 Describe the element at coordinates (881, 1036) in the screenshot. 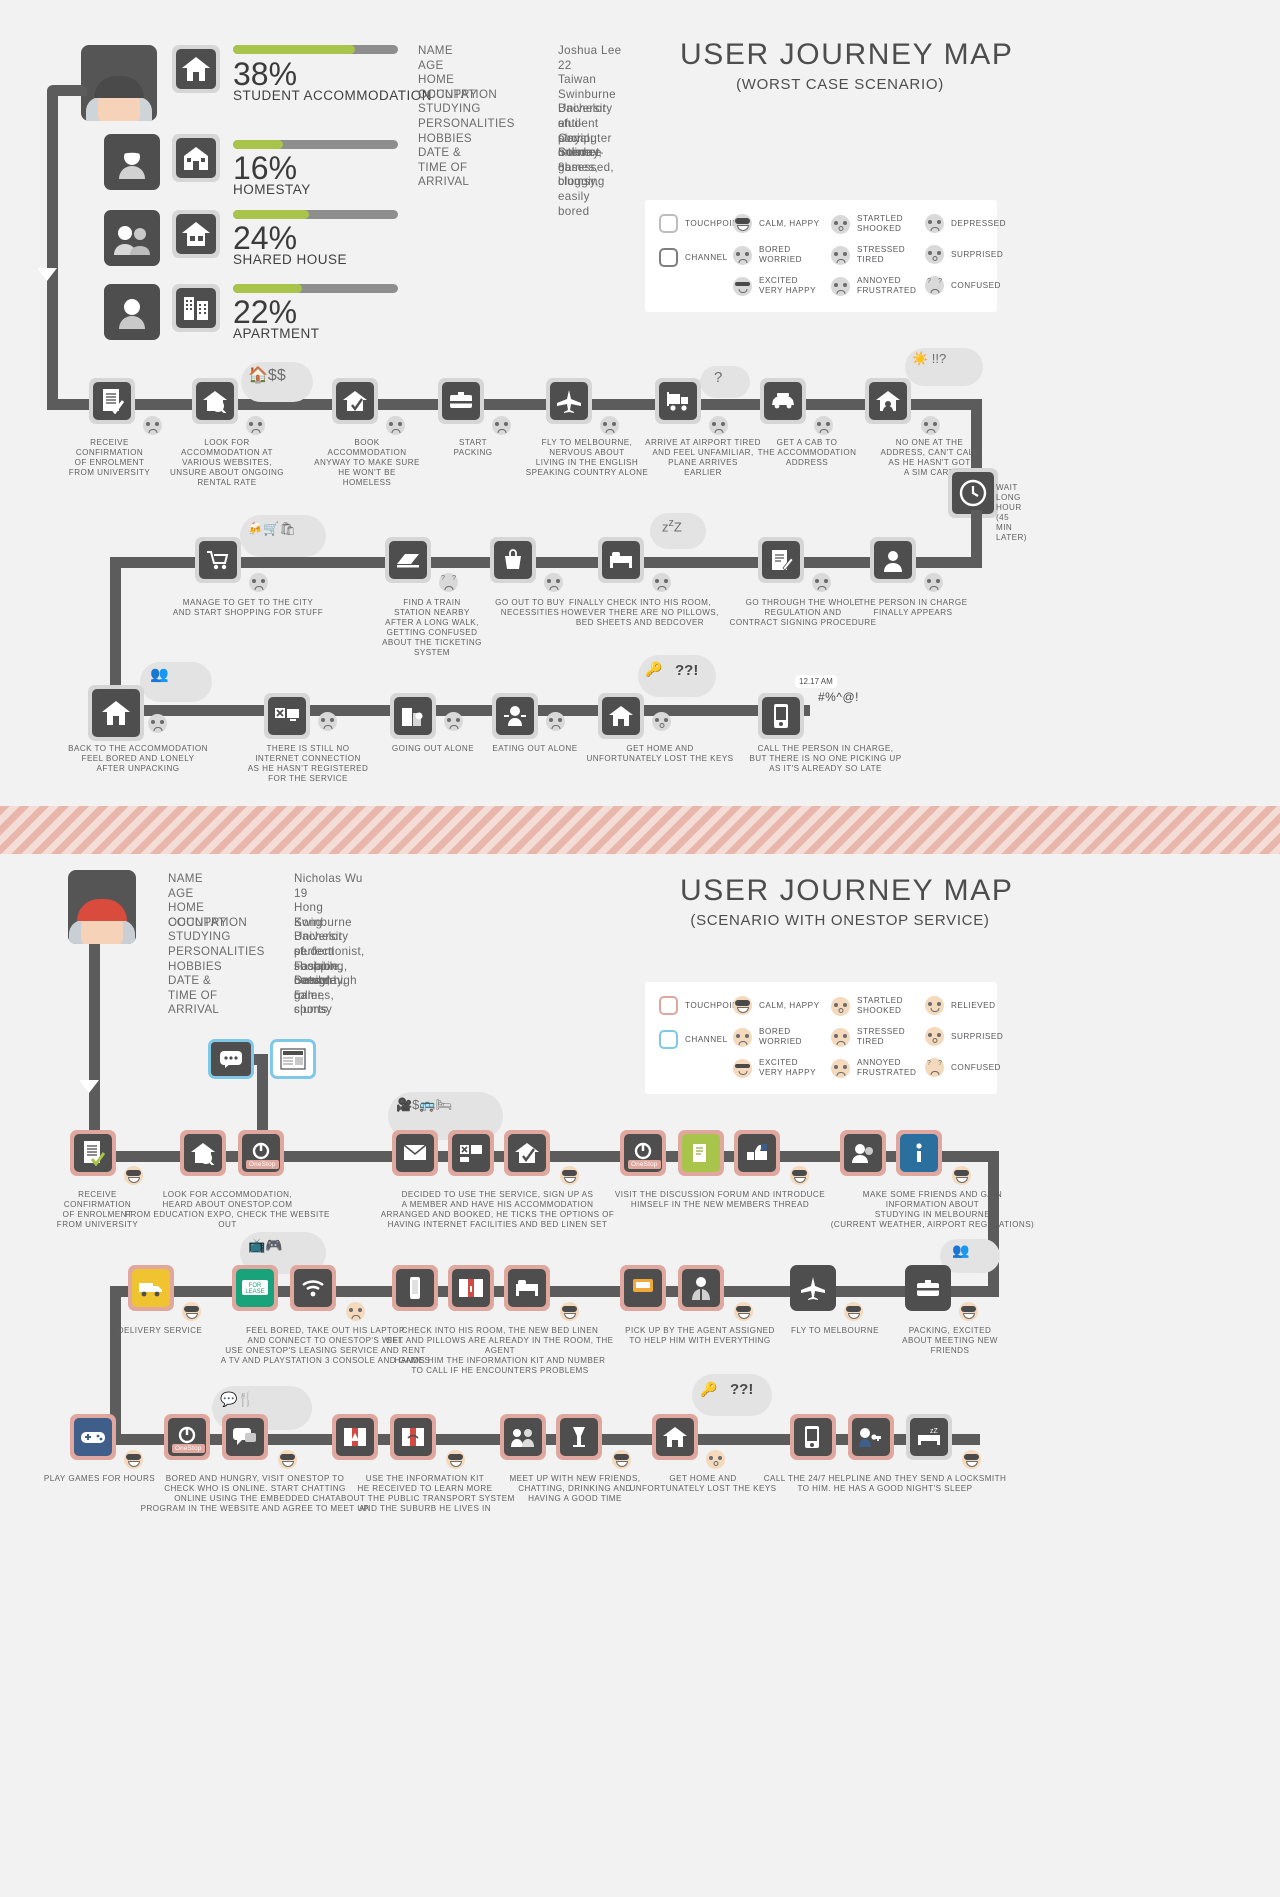

I see `legend2-mood-label: STRESSED TIRED` at that location.